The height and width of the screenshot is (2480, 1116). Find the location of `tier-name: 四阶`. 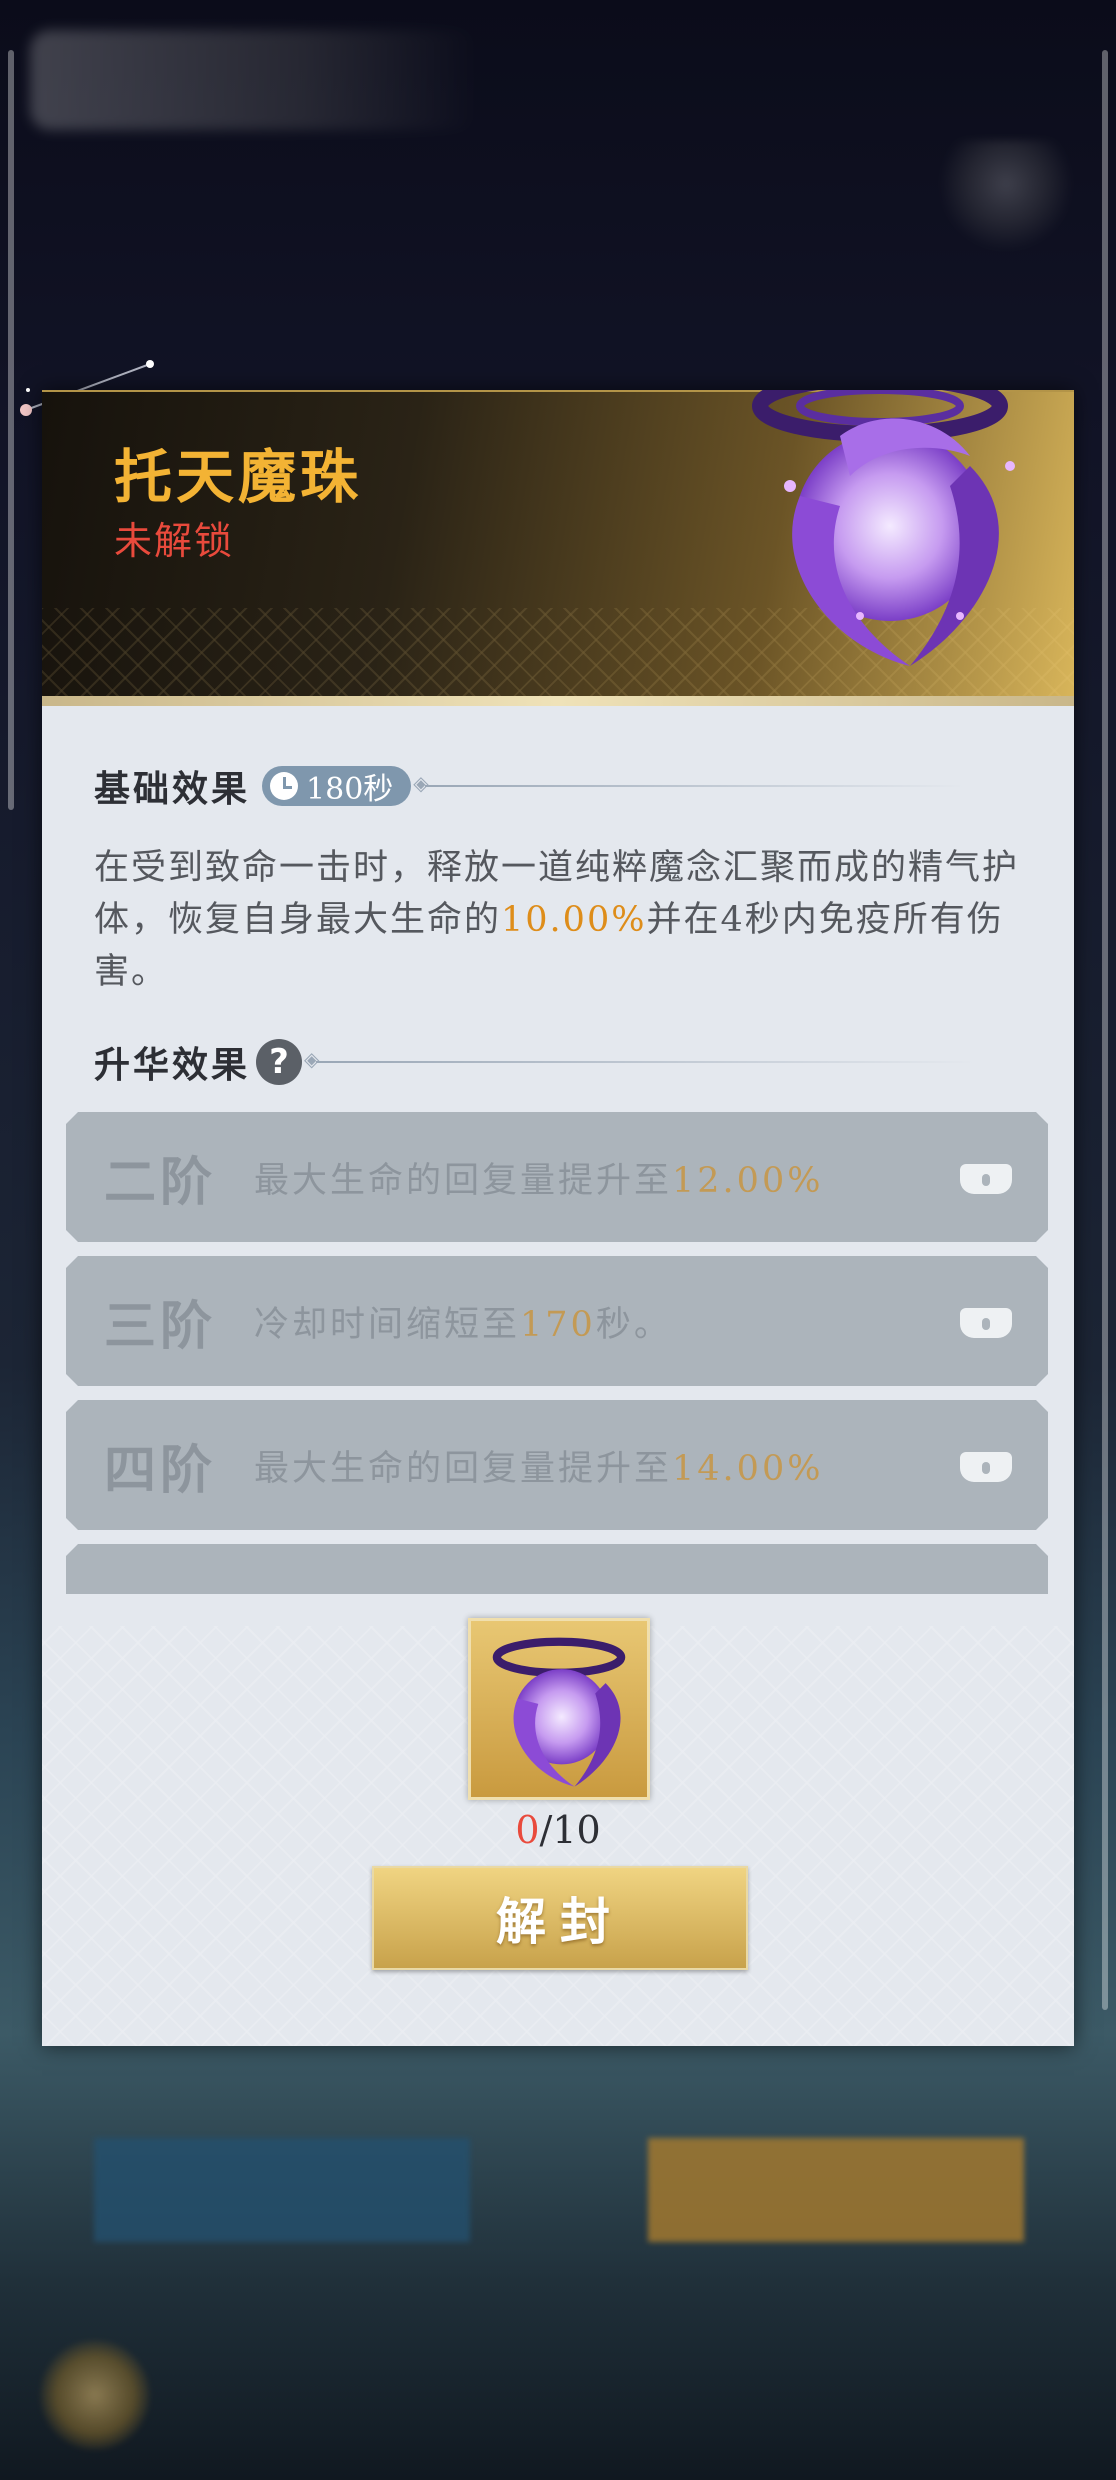

tier-name: 四阶 is located at coordinates (160, 1470).